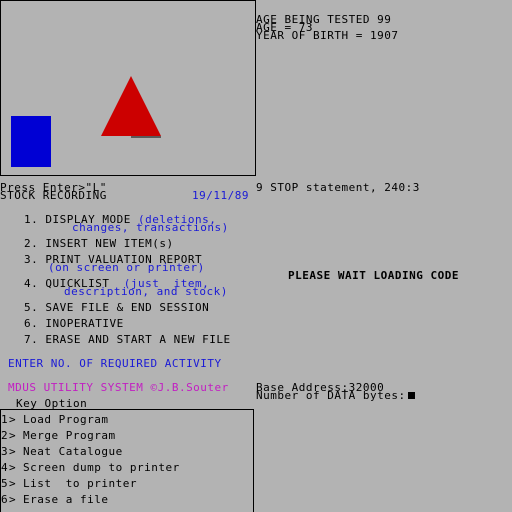 This screenshot has width=512, height=512. Describe the element at coordinates (80, 483) in the screenshot. I see `option-label: List to printer` at that location.